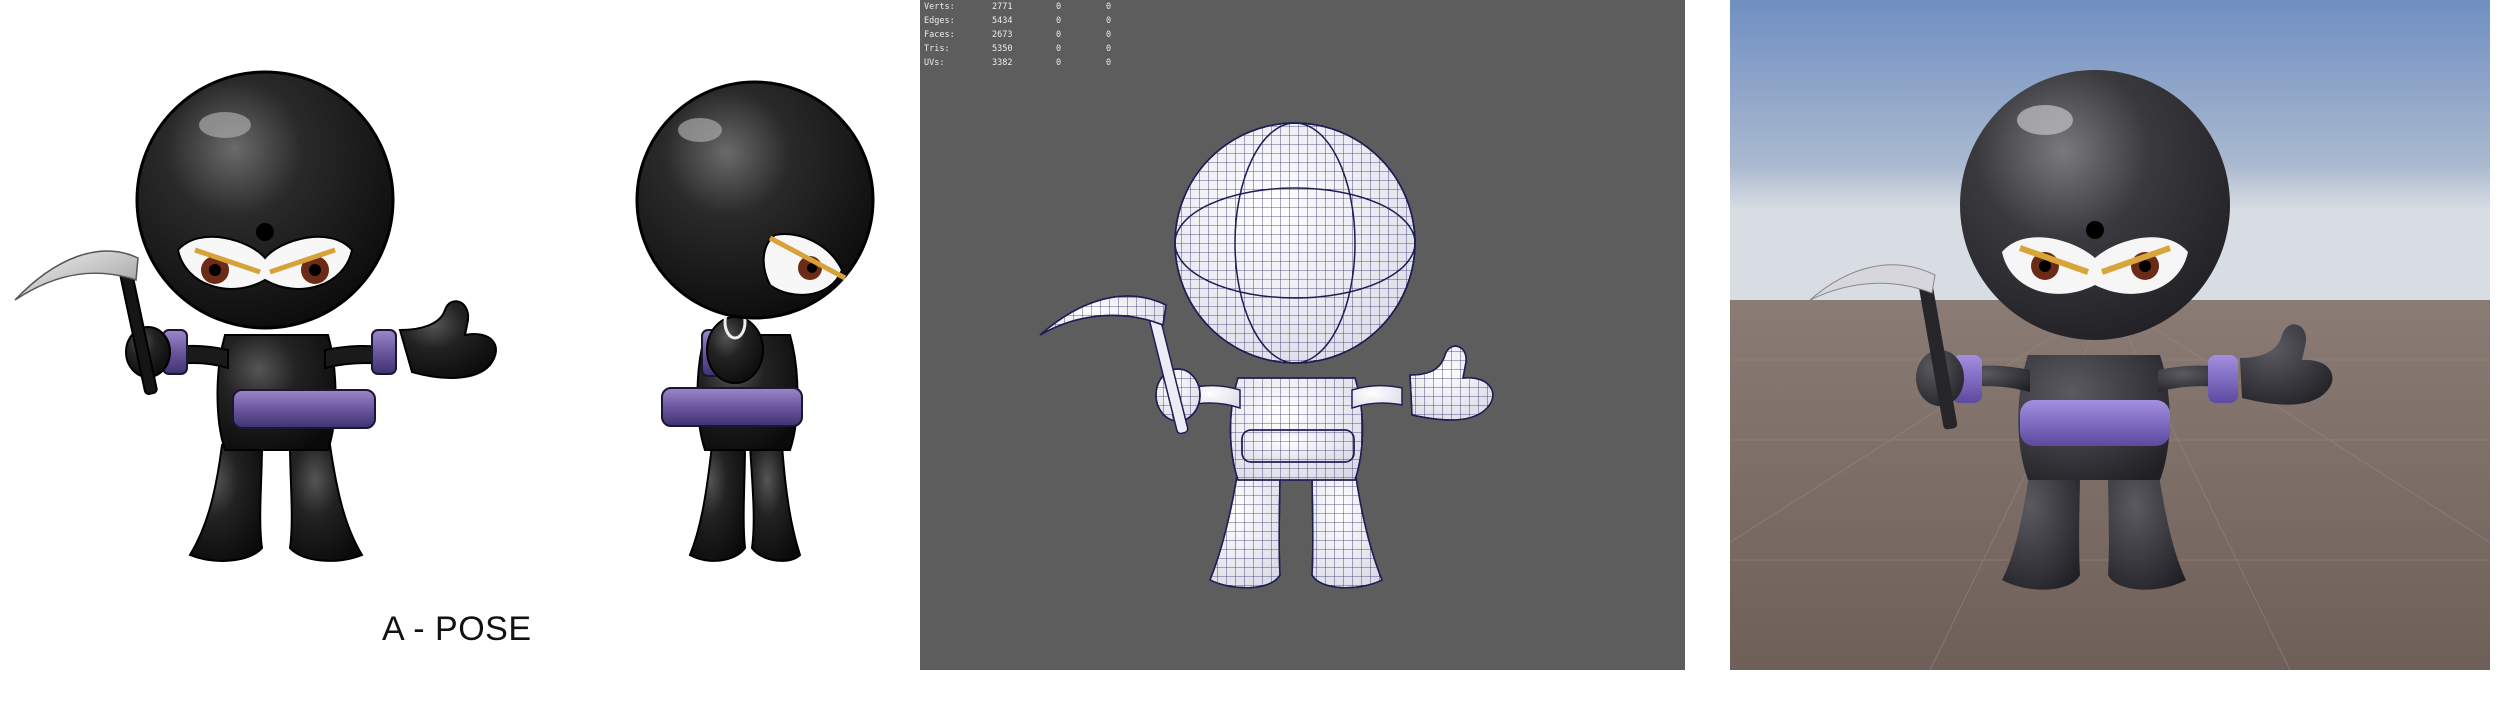 This screenshot has width=2500, height=714. I want to click on wireframe-mesh, so click(1266, 355).